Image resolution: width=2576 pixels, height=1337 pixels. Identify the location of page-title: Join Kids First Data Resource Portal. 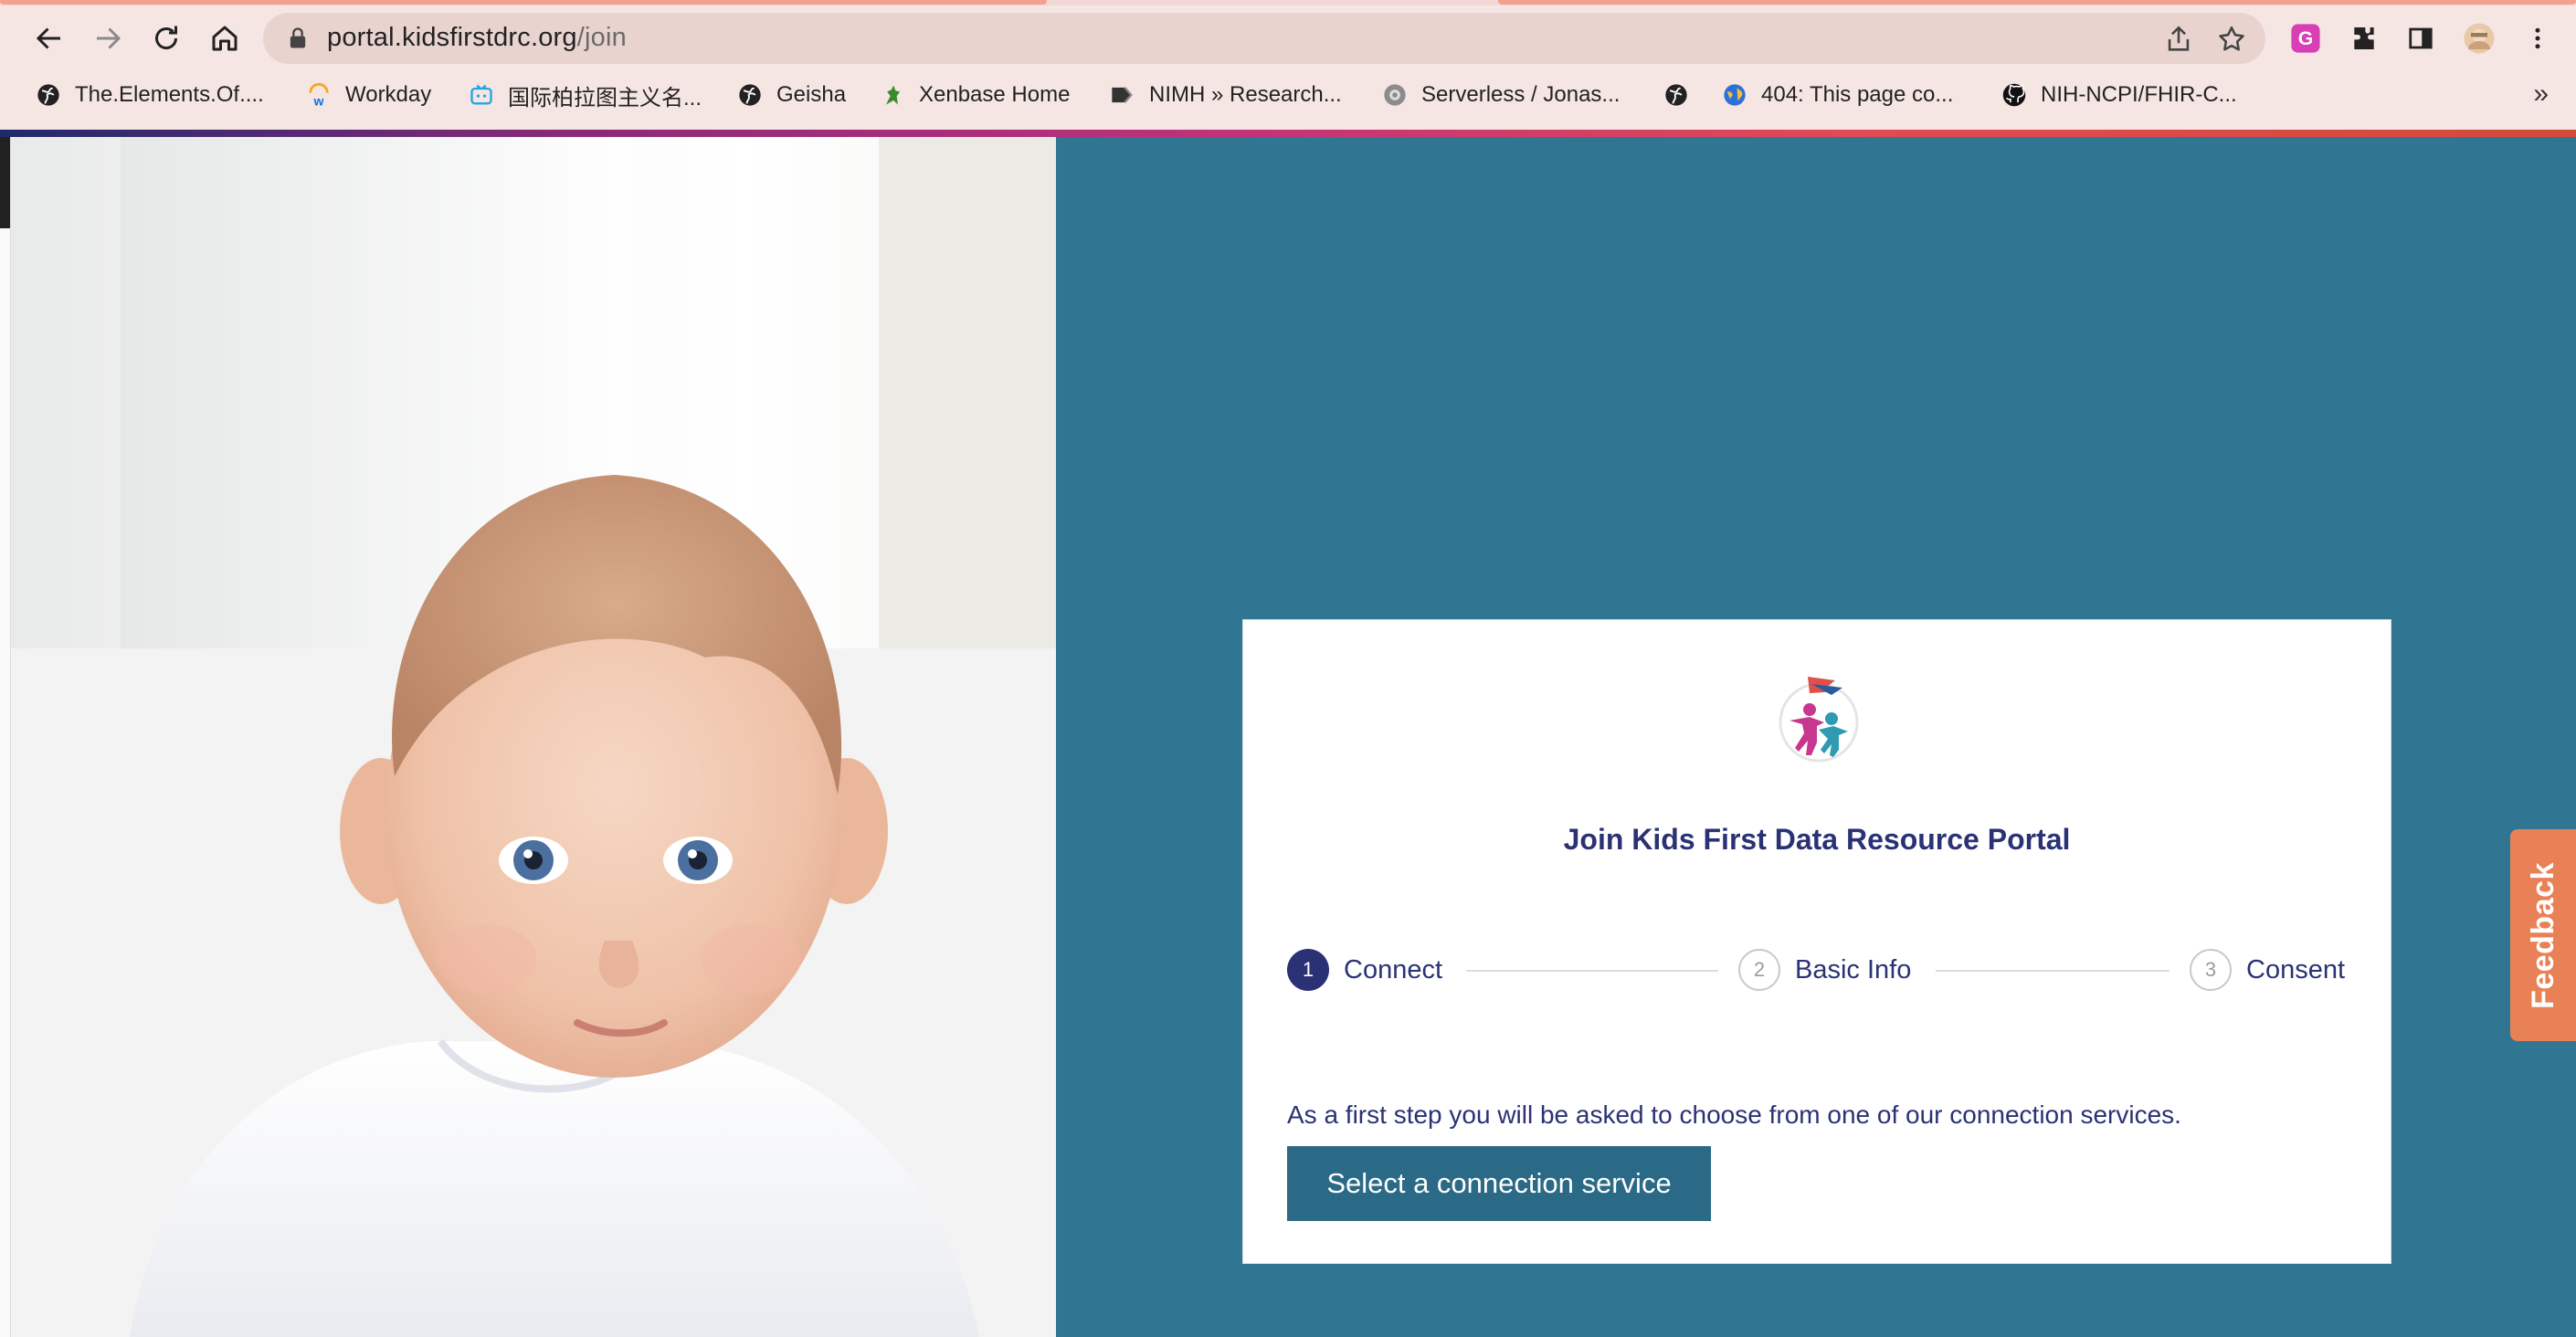
(1817, 840).